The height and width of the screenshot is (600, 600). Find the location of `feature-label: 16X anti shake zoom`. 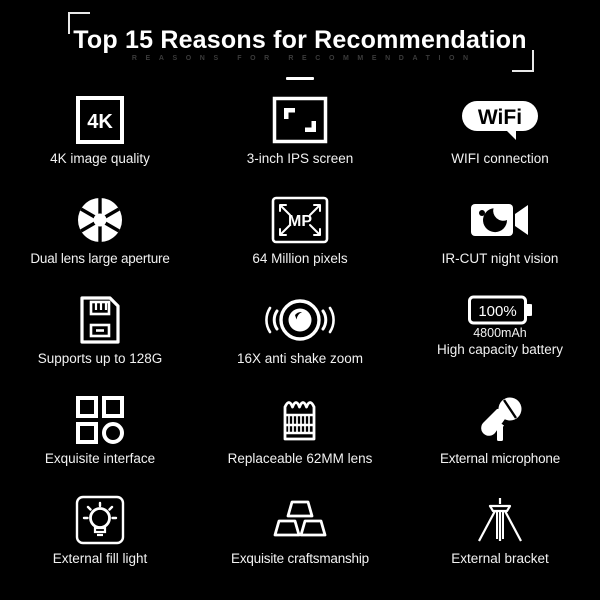

feature-label: 16X anti shake zoom is located at coordinates (300, 358).